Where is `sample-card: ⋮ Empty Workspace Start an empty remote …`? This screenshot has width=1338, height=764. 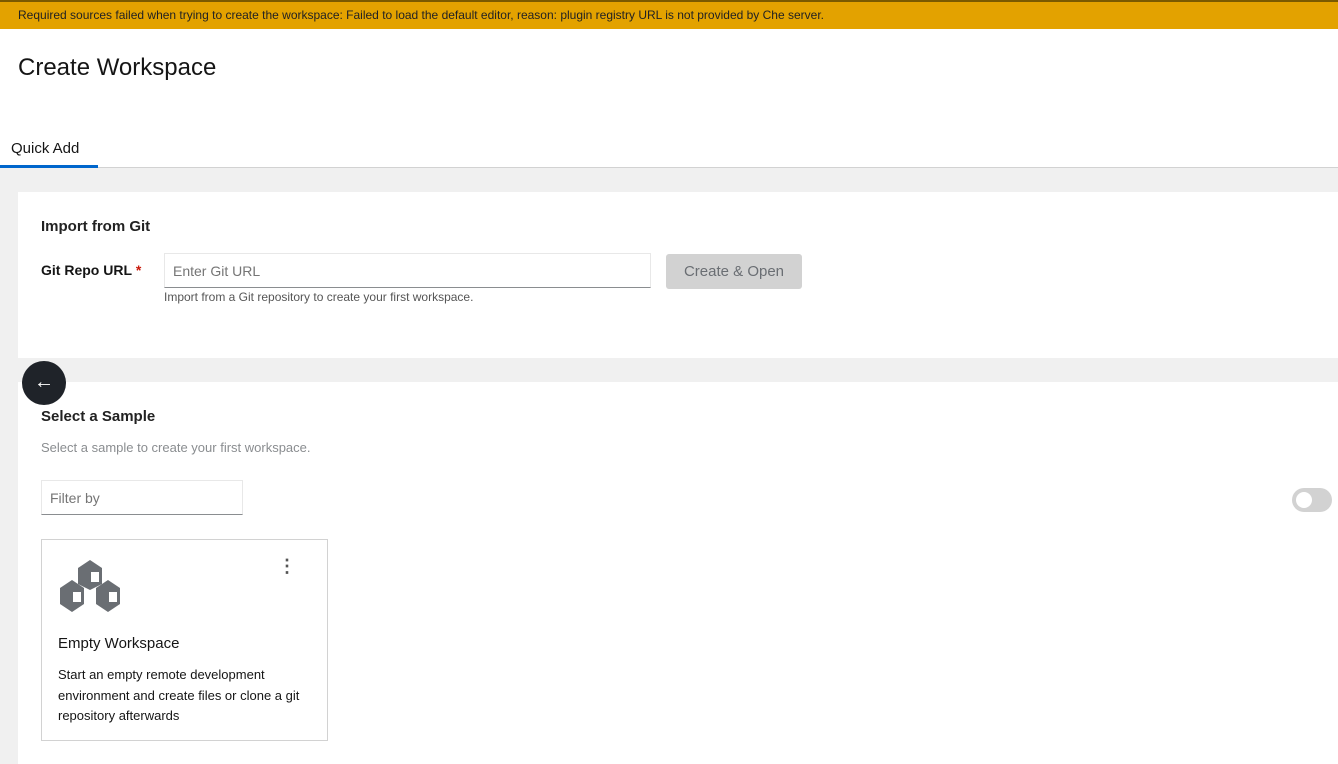 sample-card: ⋮ Empty Workspace Start an empty remote … is located at coordinates (184, 640).